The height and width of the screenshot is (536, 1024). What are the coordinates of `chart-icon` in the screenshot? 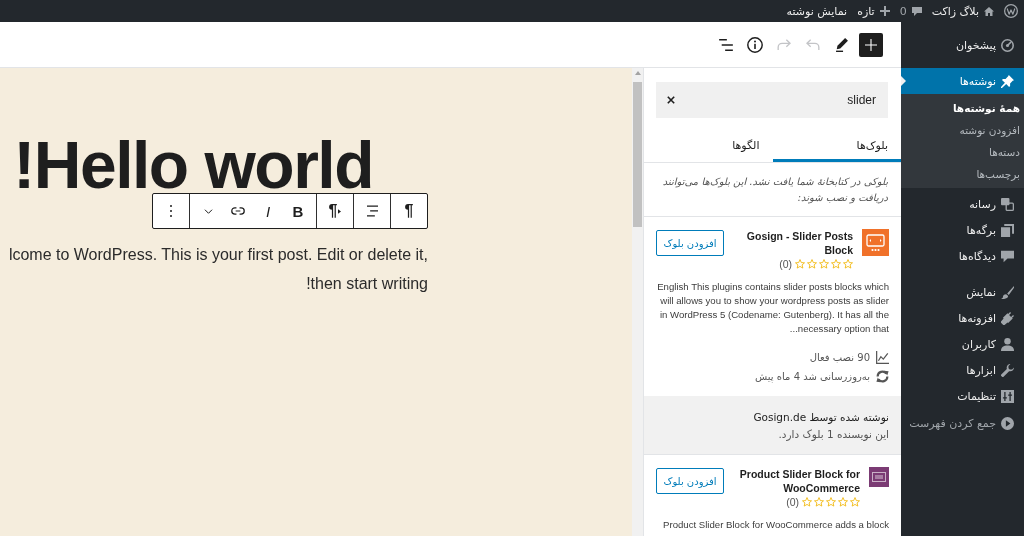 It's located at (882, 357).